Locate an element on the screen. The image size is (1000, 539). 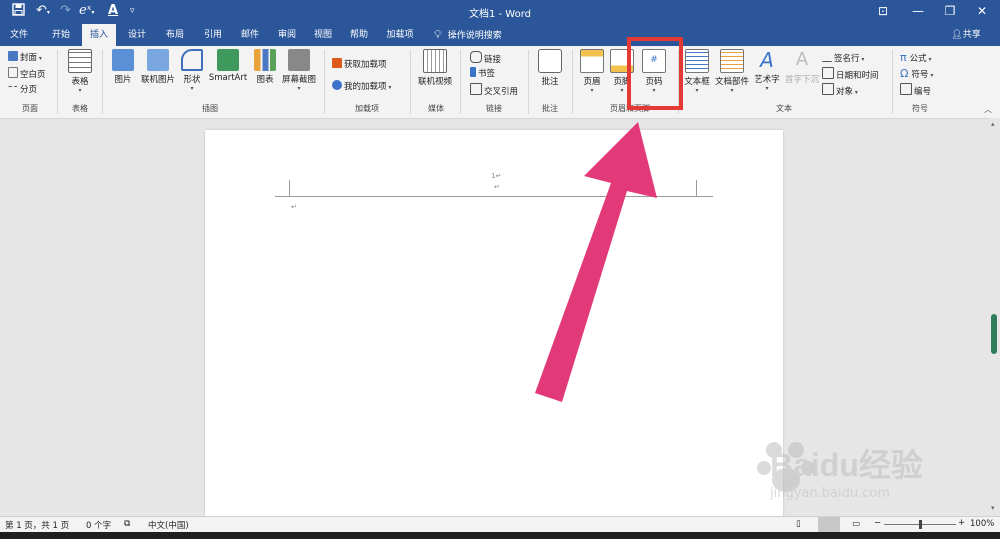
zoom-out-button: − is located at coordinates (877, 523).